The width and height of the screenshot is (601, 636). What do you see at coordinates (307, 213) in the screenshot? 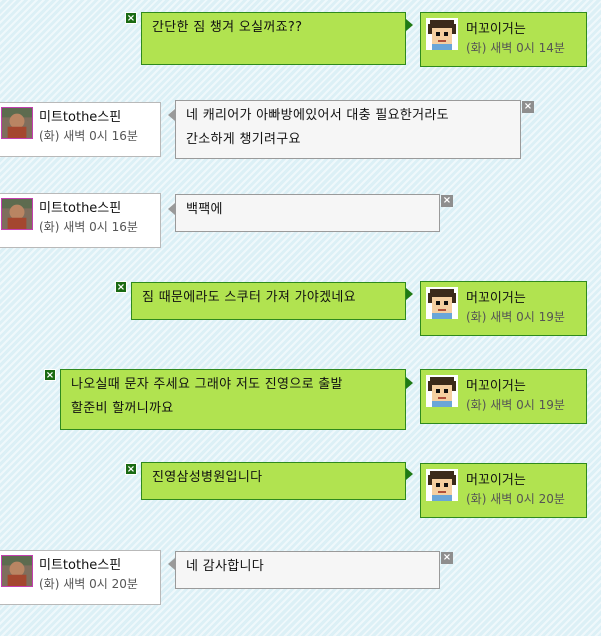
I see `message-bubble: 백팩에` at bounding box center [307, 213].